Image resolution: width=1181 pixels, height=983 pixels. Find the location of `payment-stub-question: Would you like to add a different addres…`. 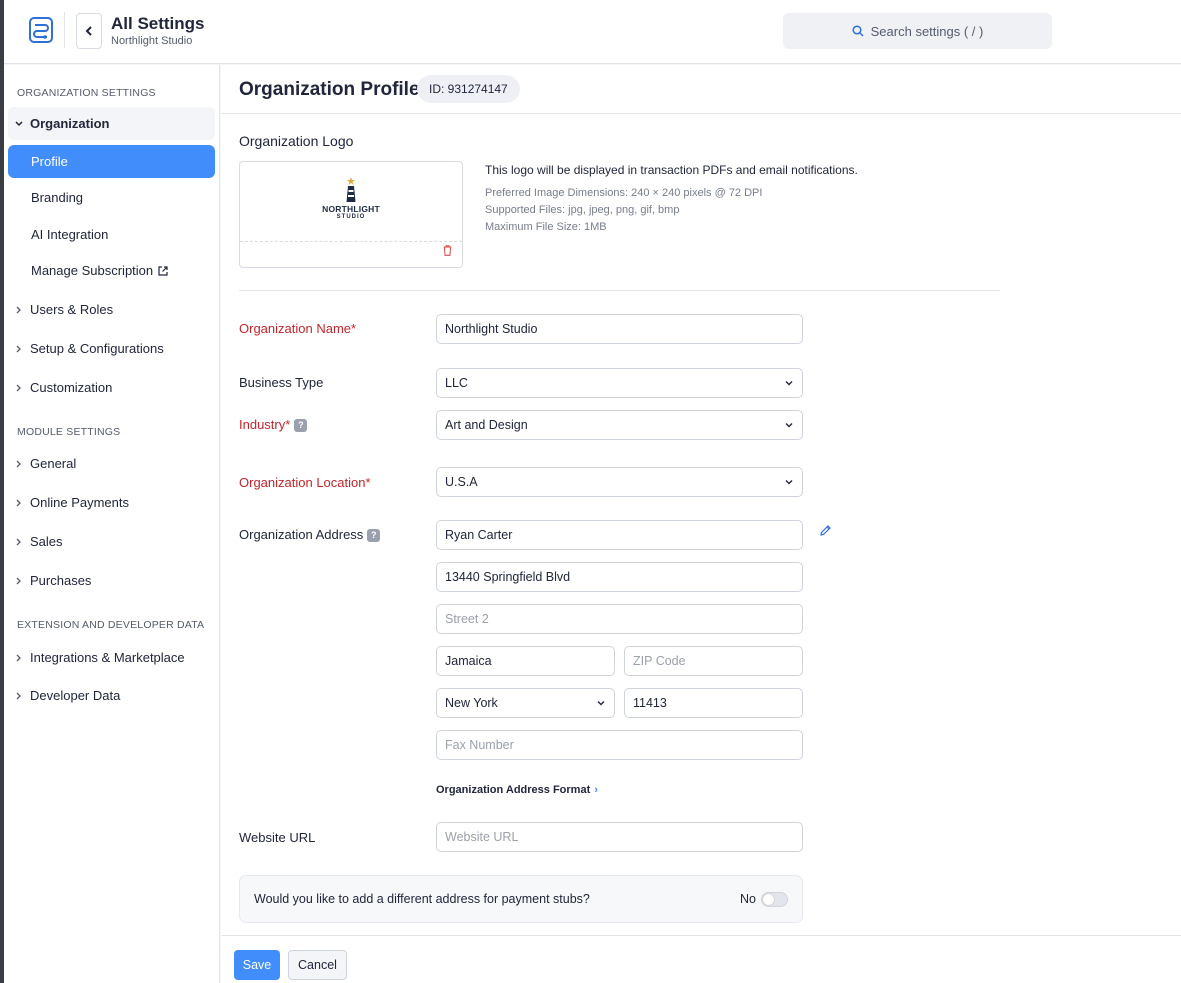

payment-stub-question: Would you like to add a different addres… is located at coordinates (422, 899).